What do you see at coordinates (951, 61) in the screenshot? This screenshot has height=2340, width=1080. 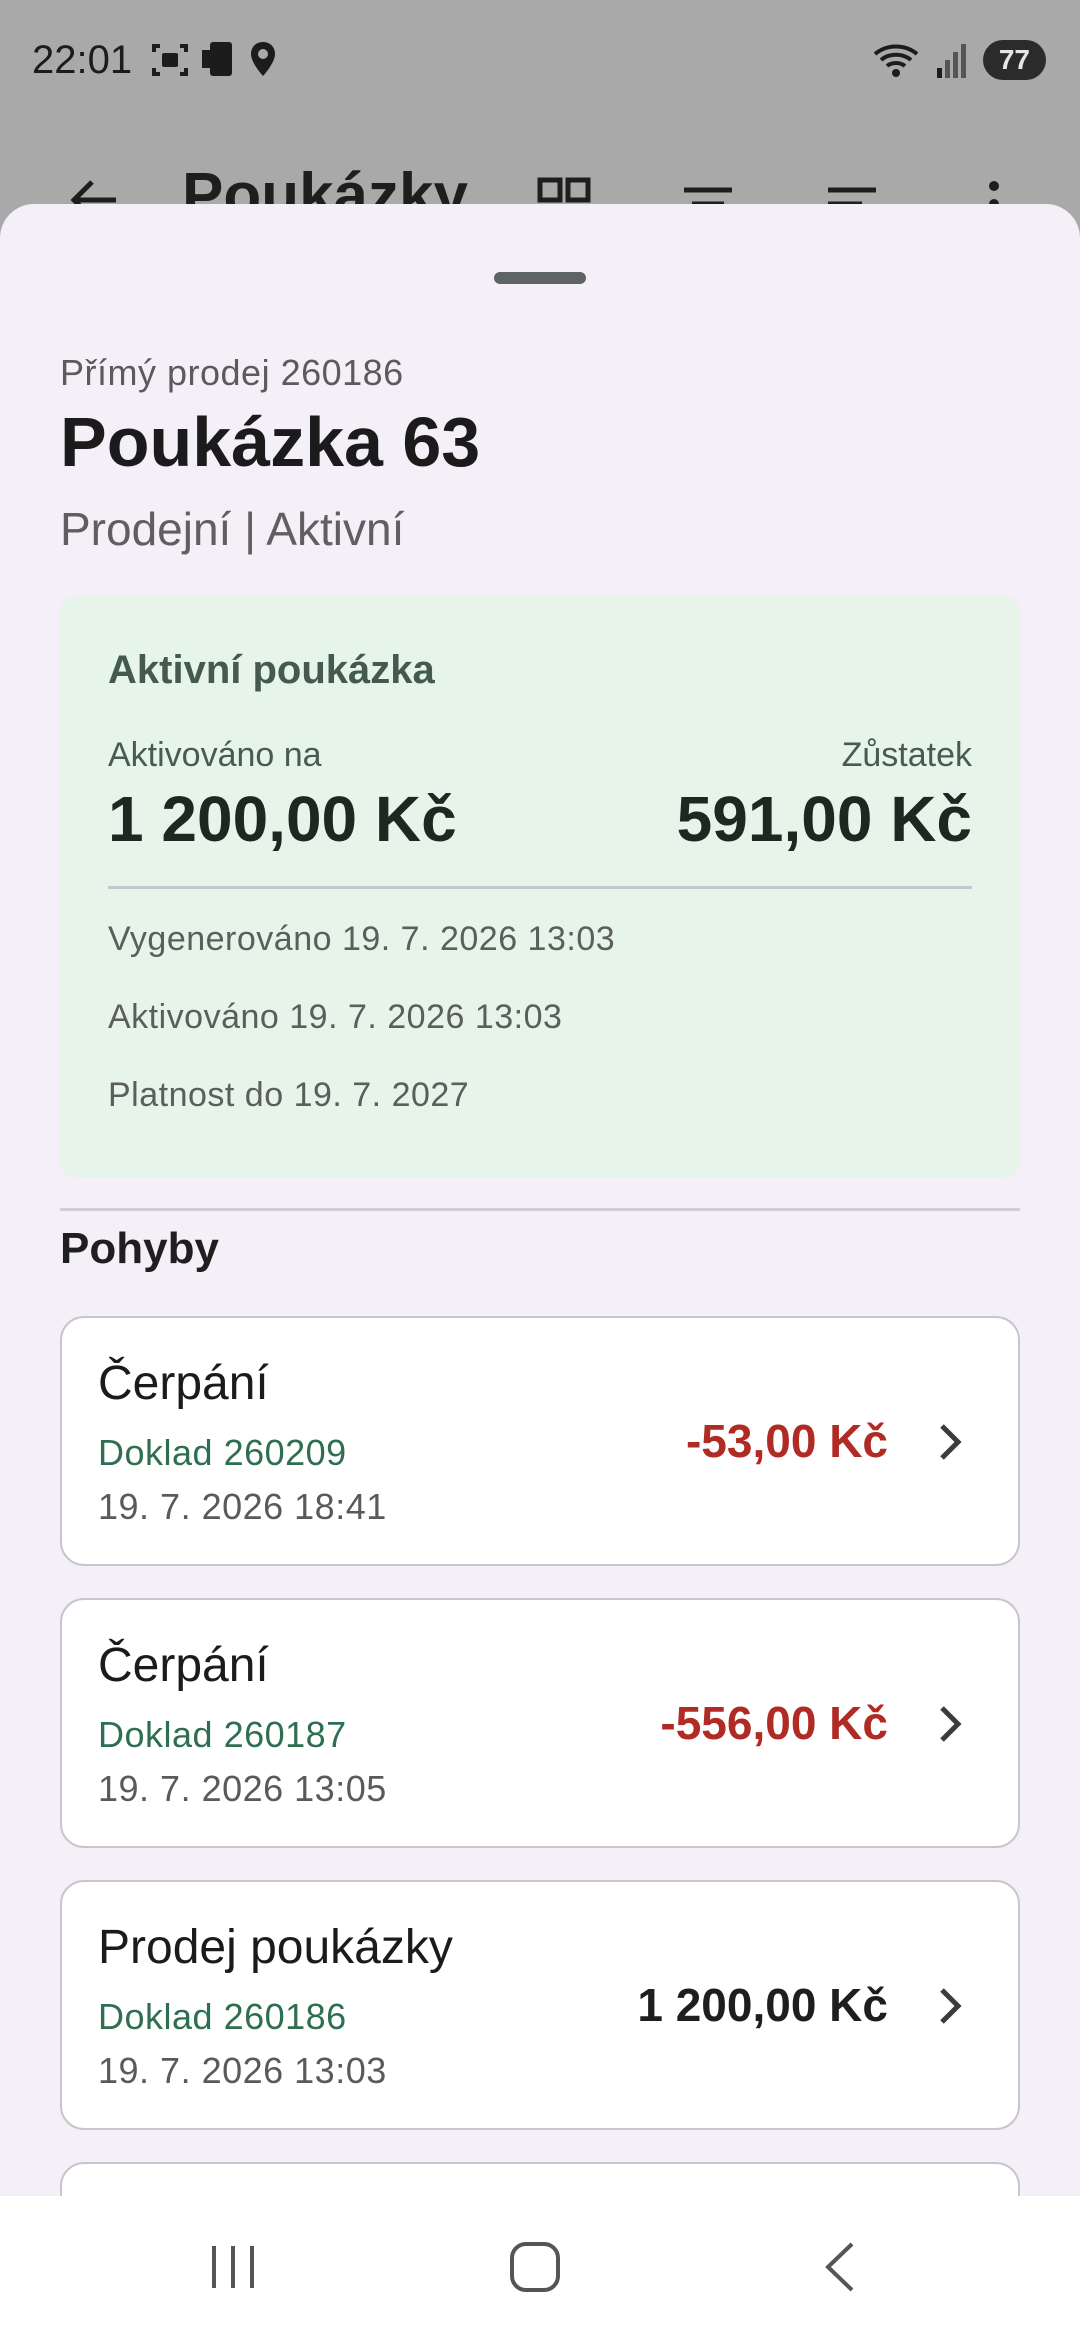 I see `signal-icon` at bounding box center [951, 61].